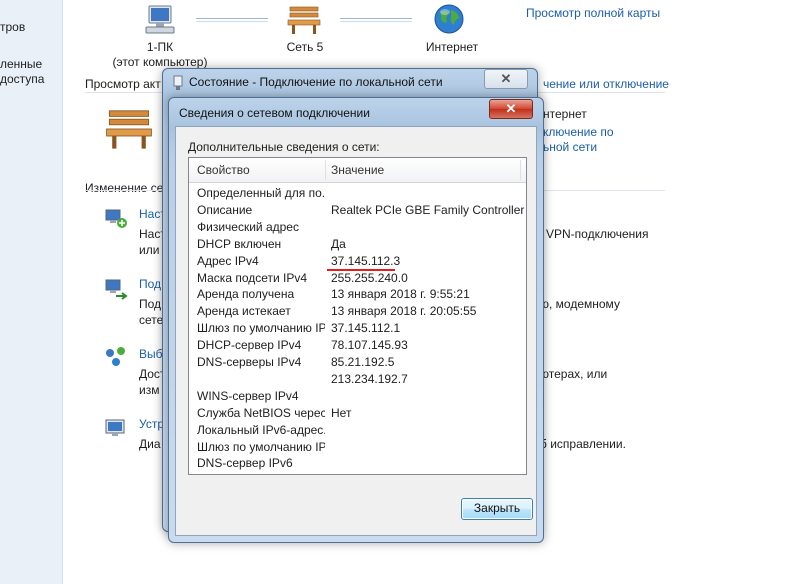 This screenshot has height=584, width=796. What do you see at coordinates (357, 413) in the screenshot?
I see `table-row: Служба NetBIOS черес... Нет` at bounding box center [357, 413].